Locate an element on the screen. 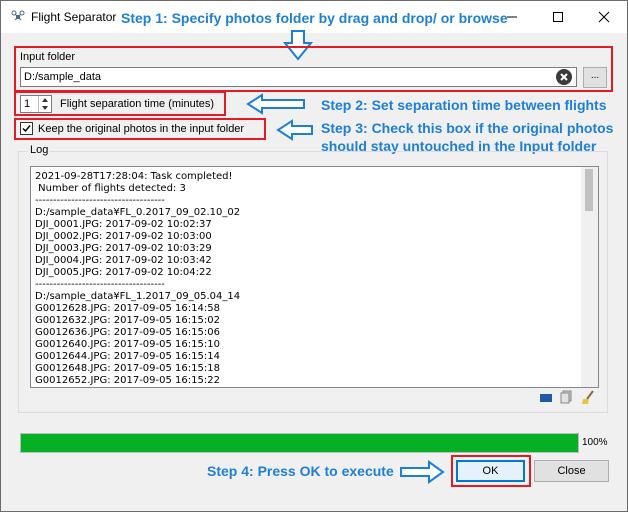 The image size is (628, 512). maximize-icon is located at coordinates (558, 17).